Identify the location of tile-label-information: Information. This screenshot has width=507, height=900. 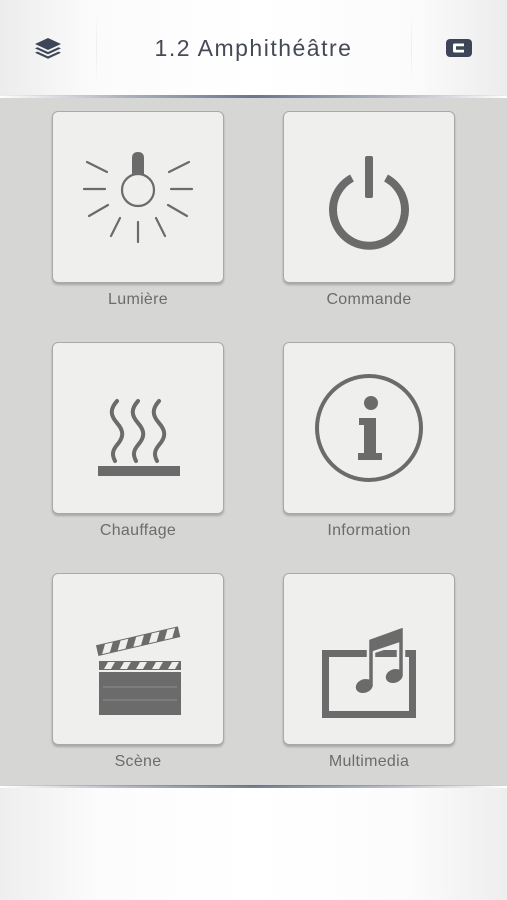
(369, 530).